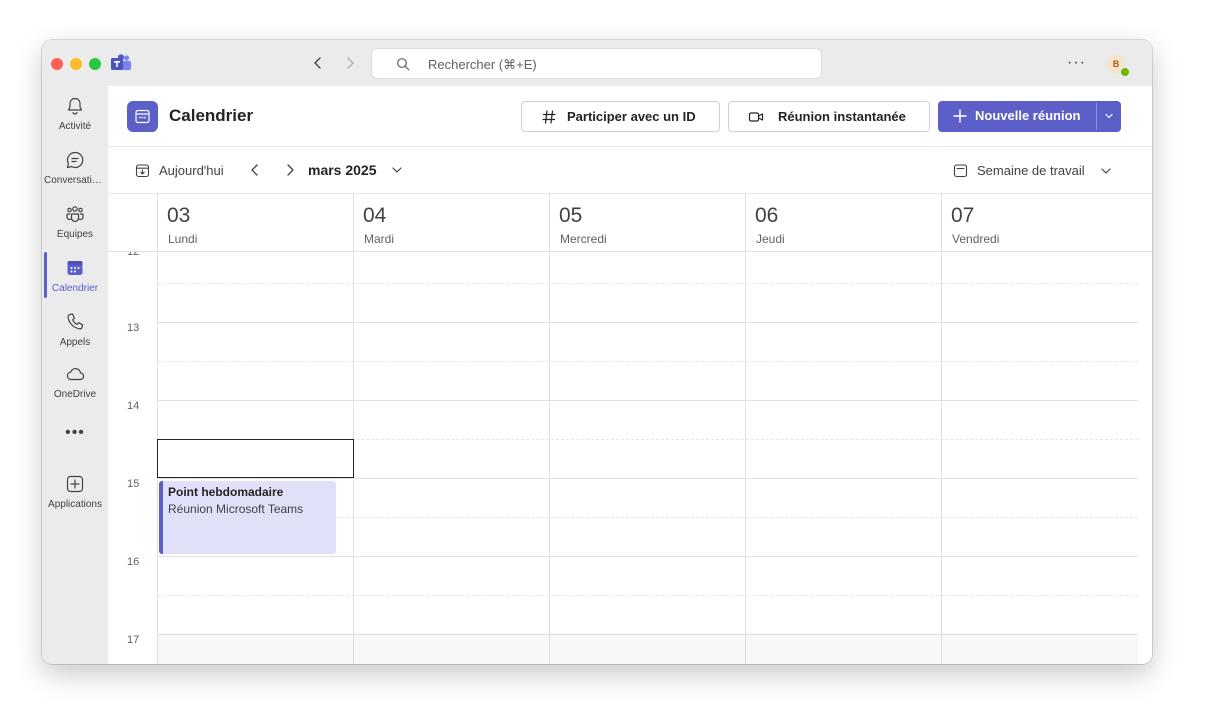 The image size is (1216, 723). Describe the element at coordinates (75, 106) in the screenshot. I see `bell-icon` at that location.